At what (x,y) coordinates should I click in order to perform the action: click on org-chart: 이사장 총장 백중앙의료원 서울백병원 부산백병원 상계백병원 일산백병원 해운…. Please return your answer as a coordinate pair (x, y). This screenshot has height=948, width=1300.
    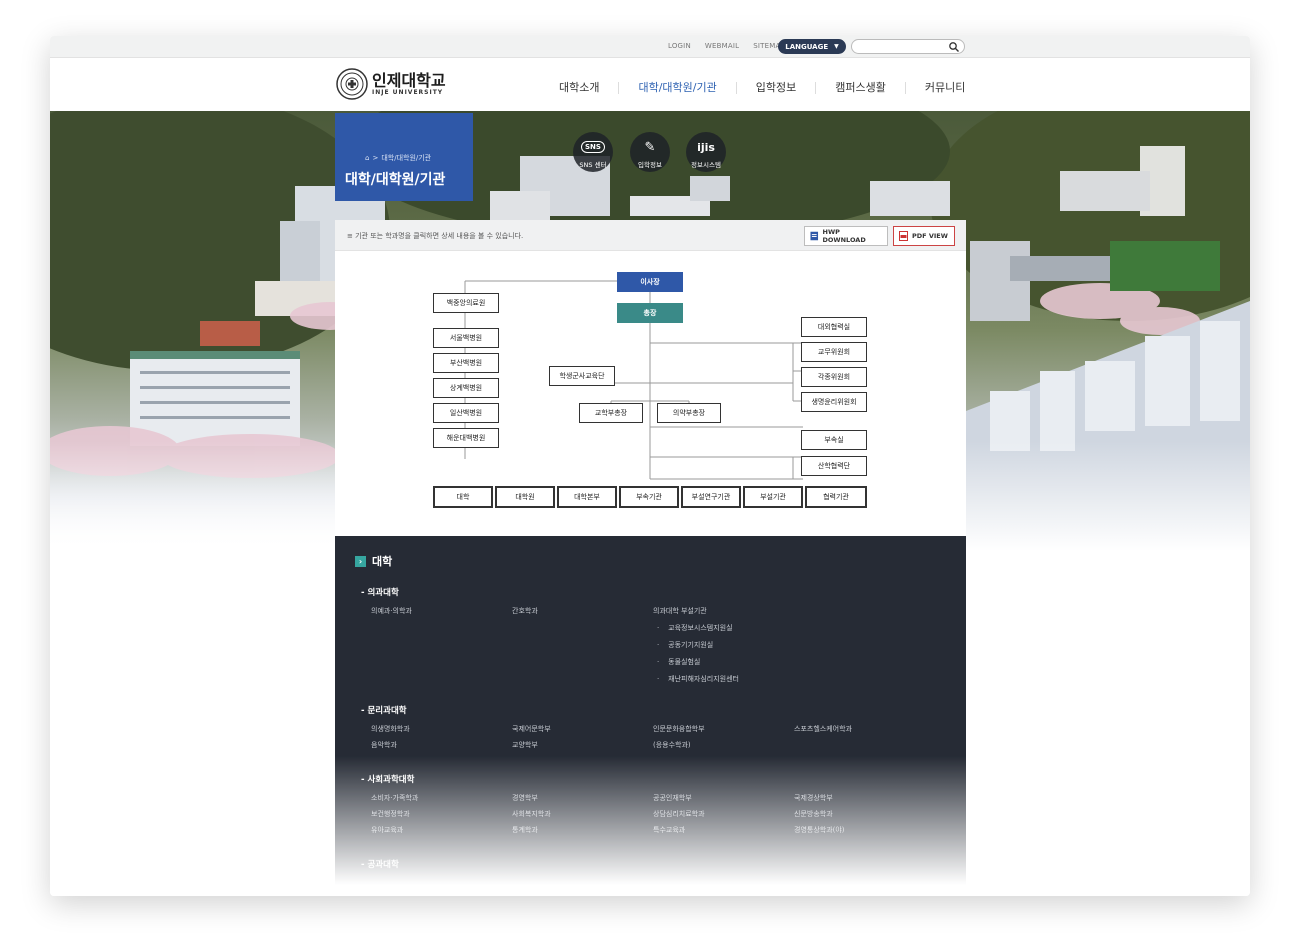
    Looking at the image, I should click on (650, 393).